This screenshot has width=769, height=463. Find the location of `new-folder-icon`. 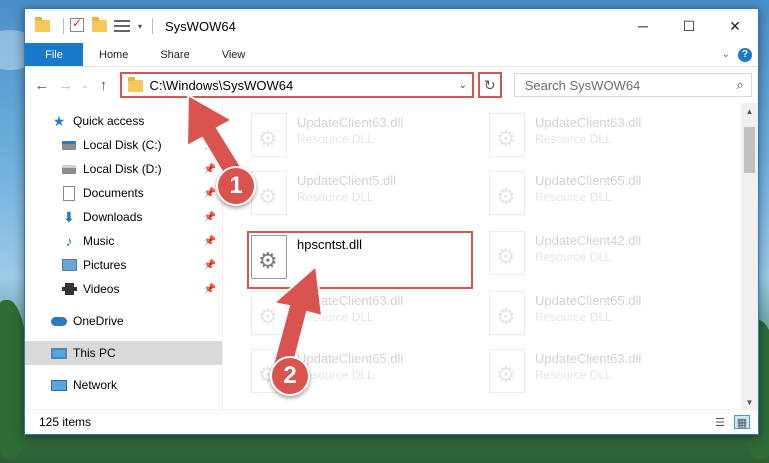

new-folder-icon is located at coordinates (100, 25).